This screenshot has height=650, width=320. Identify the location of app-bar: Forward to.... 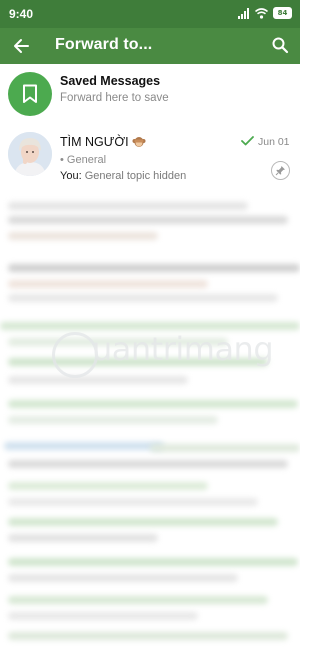
(150, 46).